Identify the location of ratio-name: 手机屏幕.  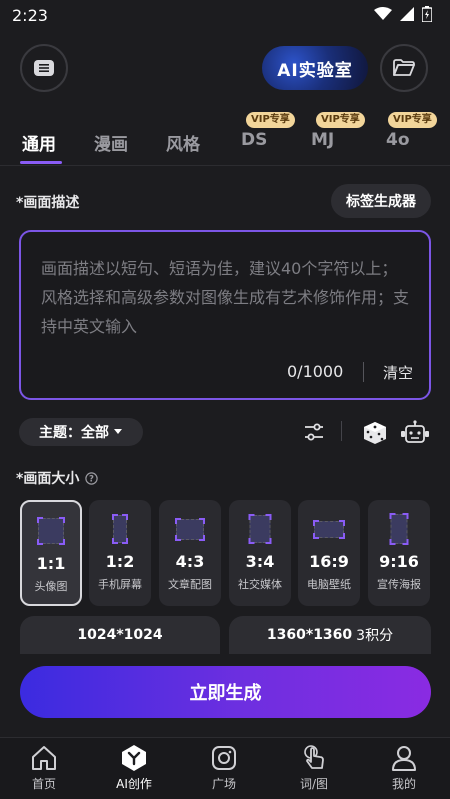
(120, 584).